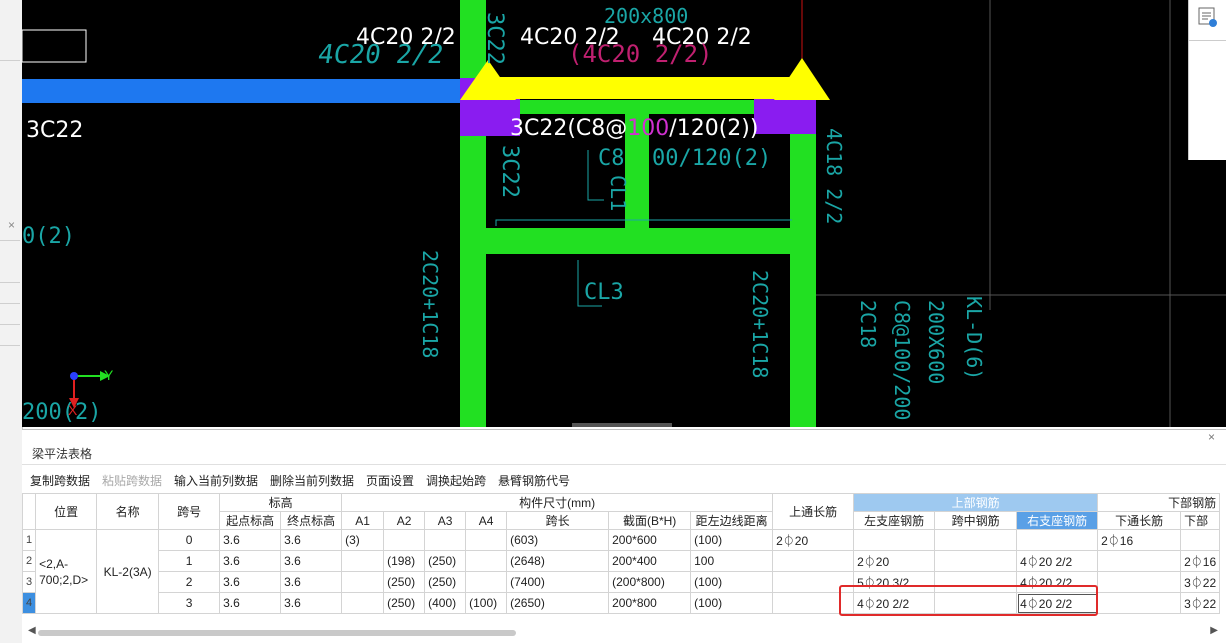 This screenshot has width=1226, height=644. I want to click on scroll-right-icon: ▶, so click(1214, 630).